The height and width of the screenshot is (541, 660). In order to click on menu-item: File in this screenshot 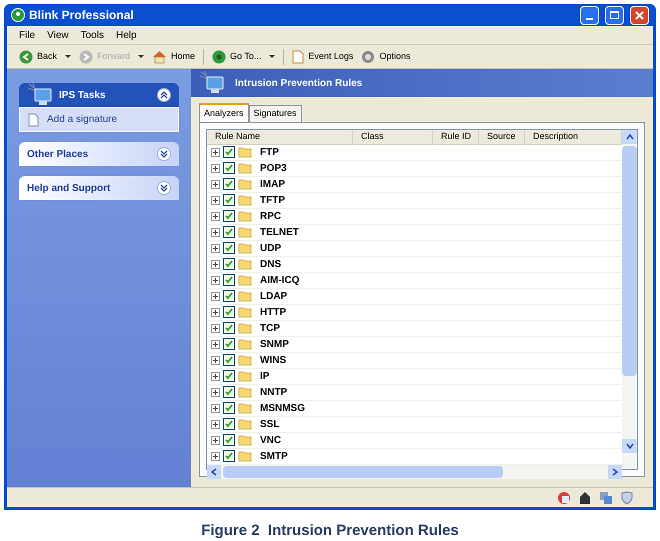, I will do `click(27, 35)`.